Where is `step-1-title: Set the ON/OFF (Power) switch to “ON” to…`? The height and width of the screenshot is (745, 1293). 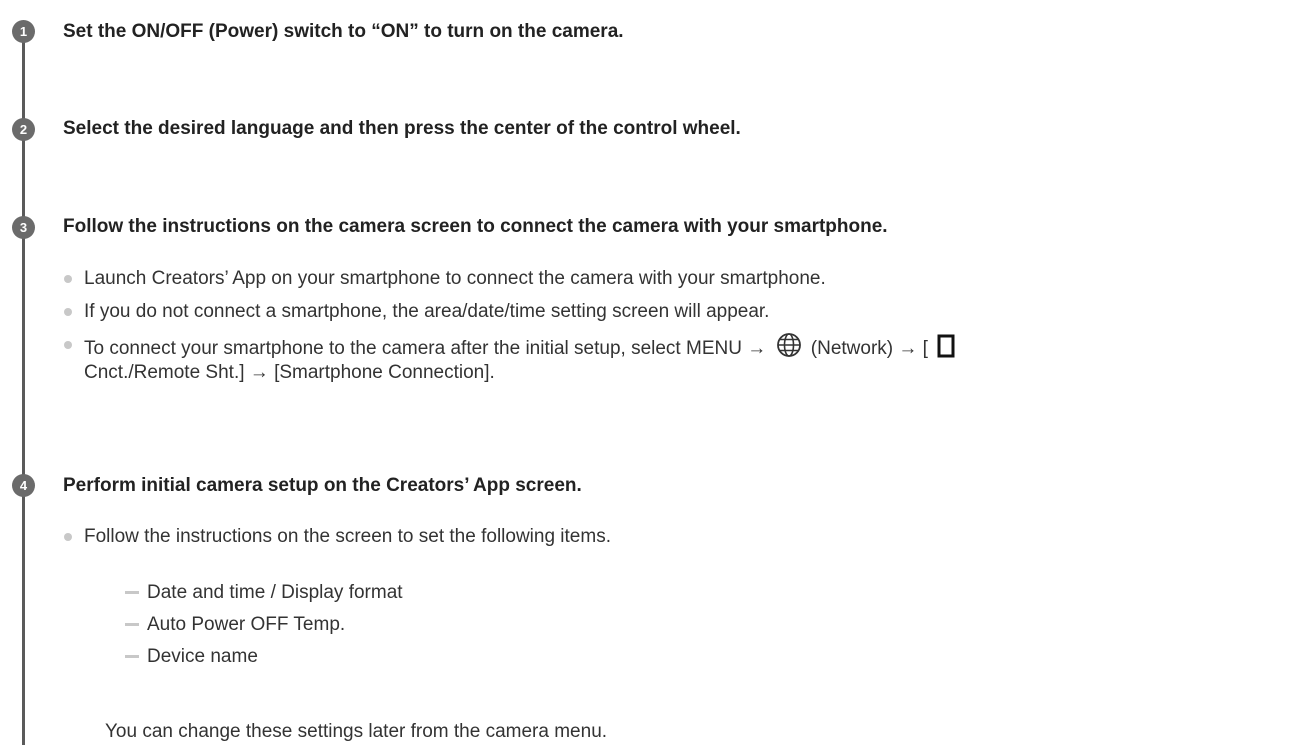
step-1-title: Set the ON/OFF (Power) switch to “ON” to… is located at coordinates (343, 31).